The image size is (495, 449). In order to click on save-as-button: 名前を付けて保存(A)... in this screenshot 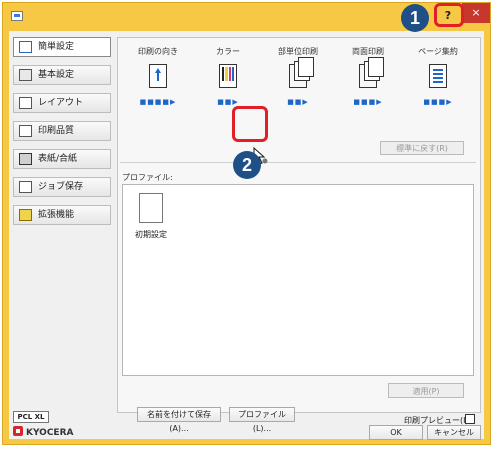, I will do `click(179, 420)`.